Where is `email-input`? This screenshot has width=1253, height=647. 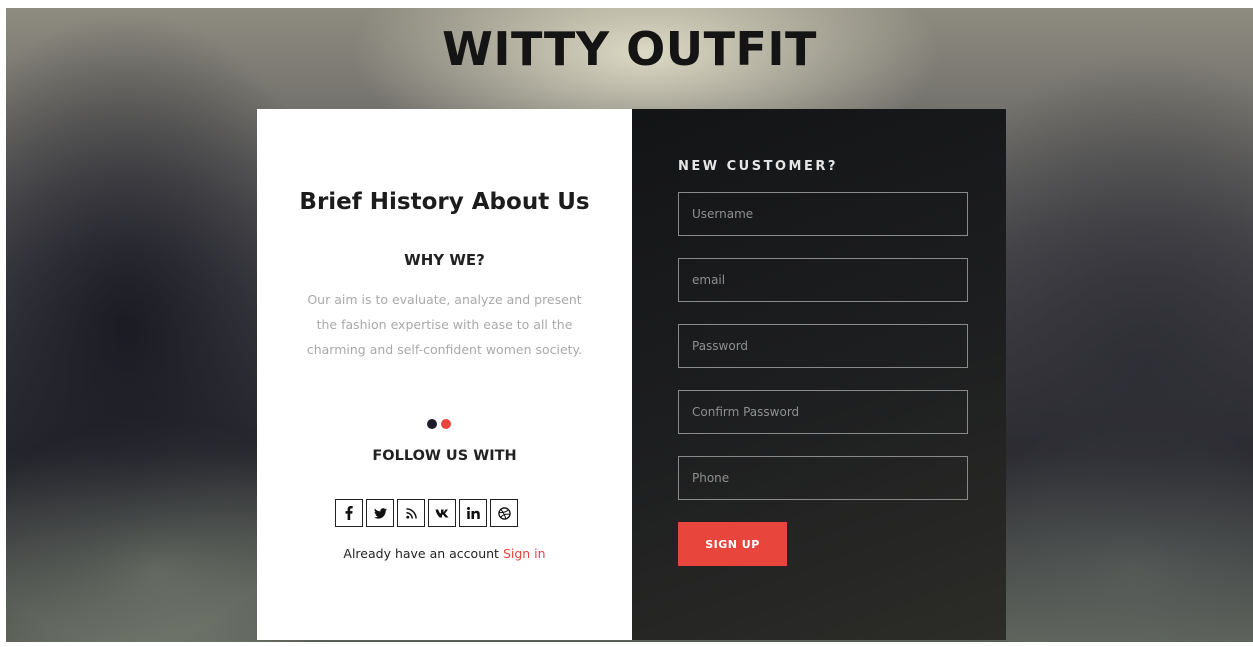
email-input is located at coordinates (823, 280).